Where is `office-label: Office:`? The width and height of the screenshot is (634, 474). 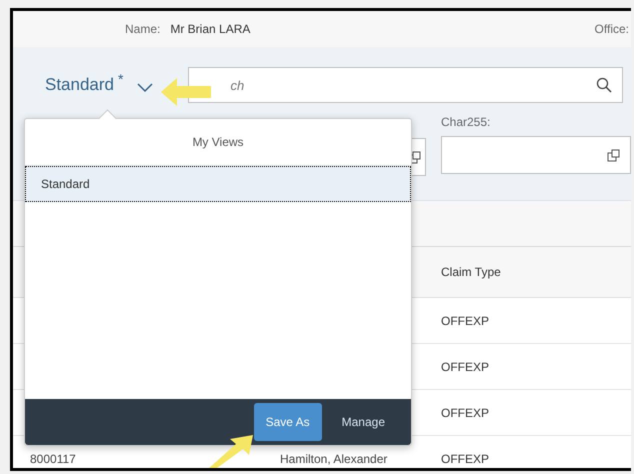
office-label: Office: is located at coordinates (611, 29).